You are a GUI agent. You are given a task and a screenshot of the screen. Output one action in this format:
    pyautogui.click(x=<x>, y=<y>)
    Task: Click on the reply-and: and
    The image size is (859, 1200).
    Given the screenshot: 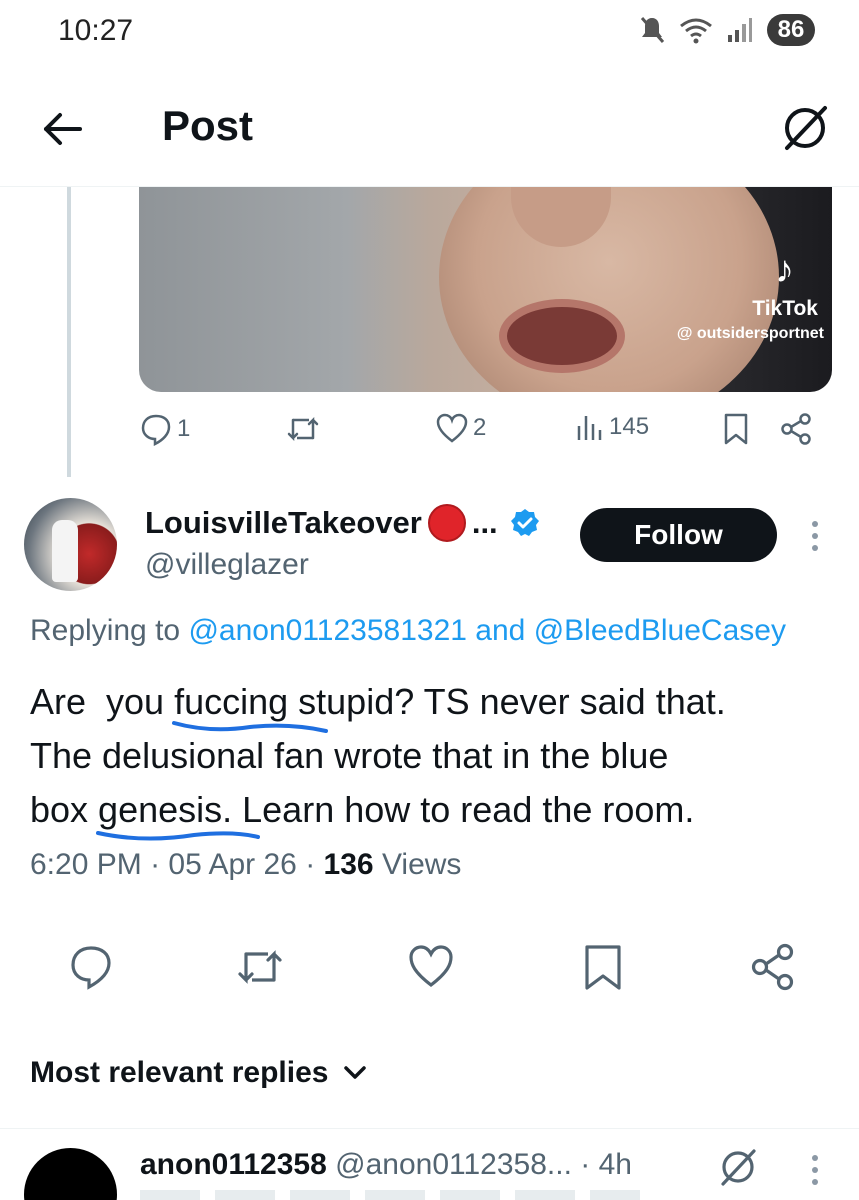 What is the action you would take?
    pyautogui.click(x=500, y=630)
    